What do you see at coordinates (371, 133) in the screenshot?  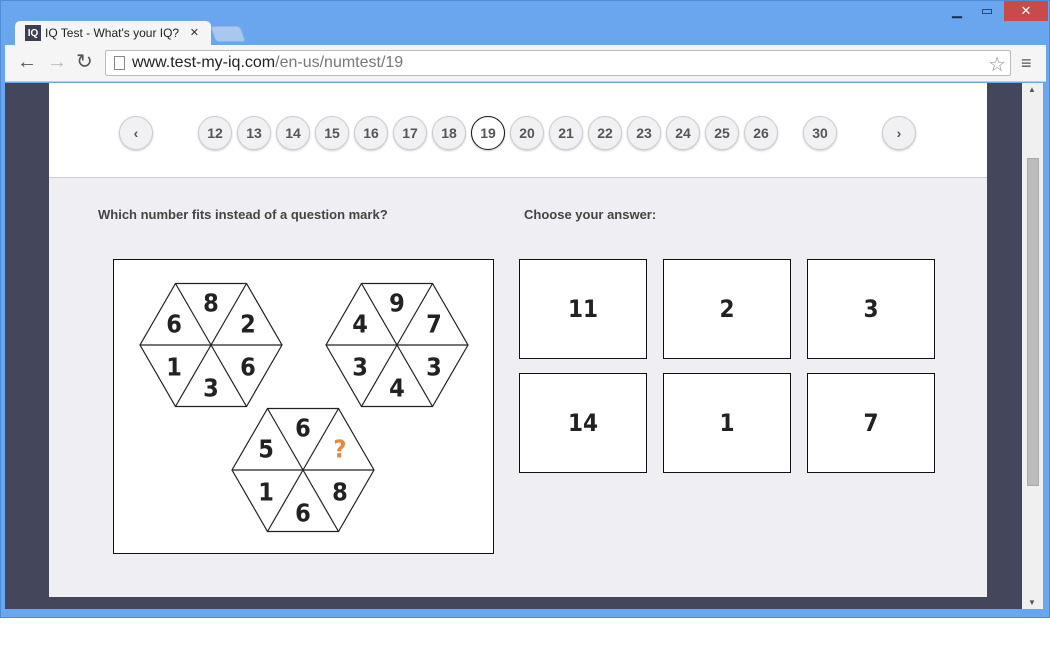 I see `page-button: 16` at bounding box center [371, 133].